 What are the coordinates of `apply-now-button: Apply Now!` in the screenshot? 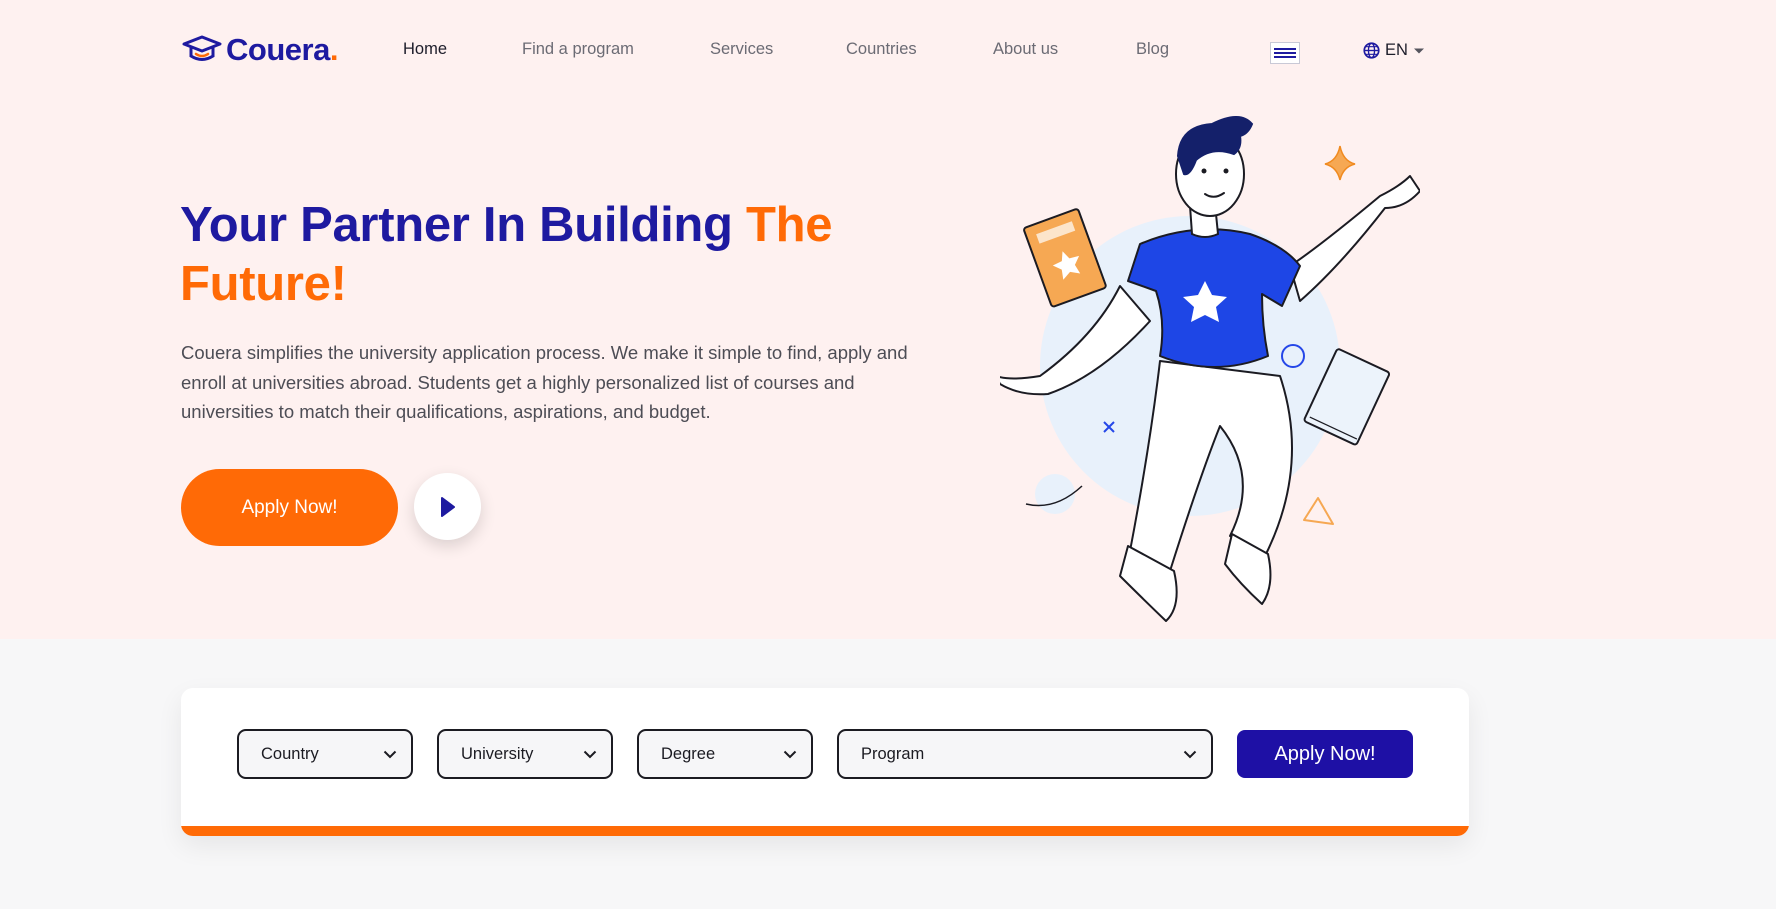 It's located at (289, 507).